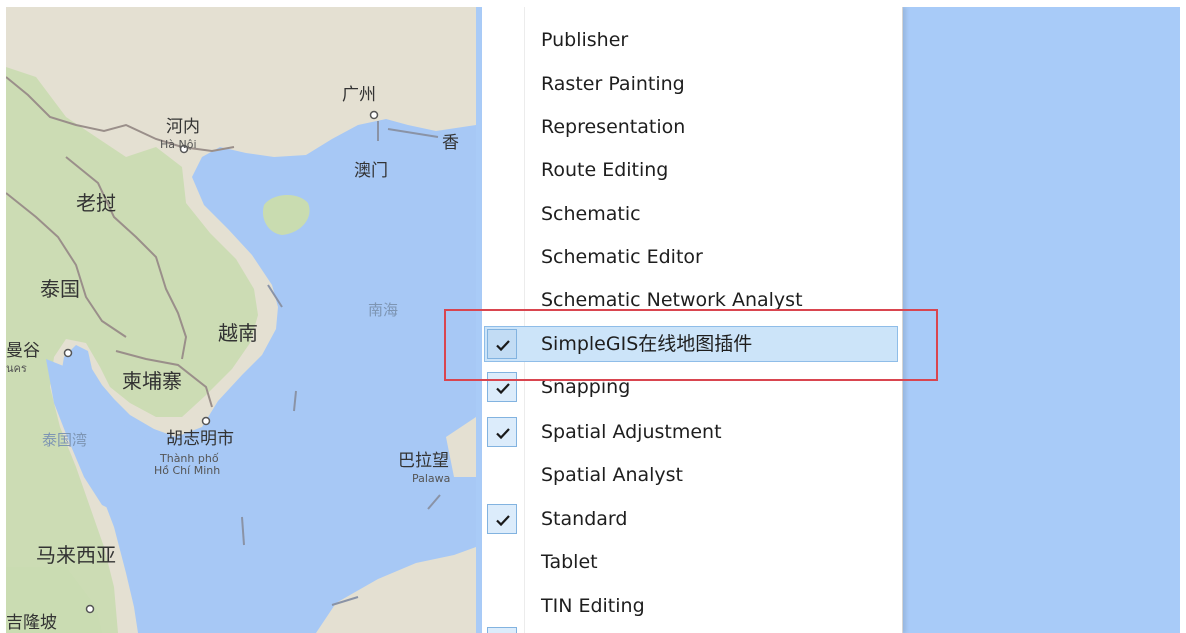 This screenshot has width=1186, height=633. Describe the element at coordinates (76, 555) in the screenshot. I see `label-malaysia: 马来西亚` at that location.